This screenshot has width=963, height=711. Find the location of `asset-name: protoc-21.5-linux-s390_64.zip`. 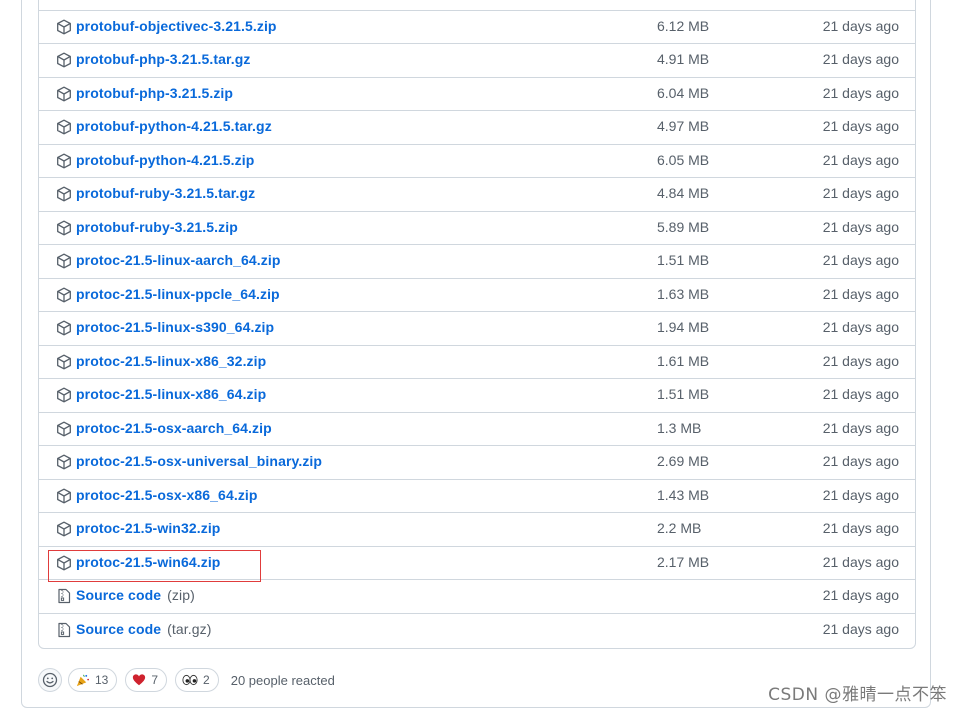

asset-name: protoc-21.5-linux-s390_64.zip is located at coordinates (175, 327).